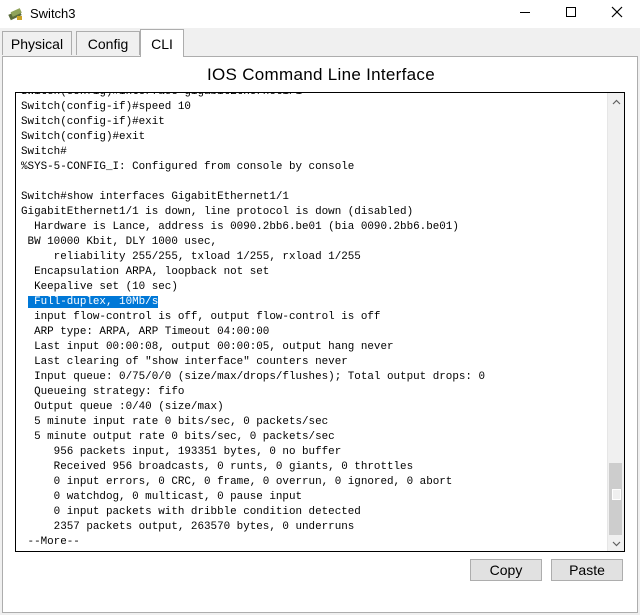 Image resolution: width=640 pixels, height=615 pixels. I want to click on close-icon, so click(617, 14).